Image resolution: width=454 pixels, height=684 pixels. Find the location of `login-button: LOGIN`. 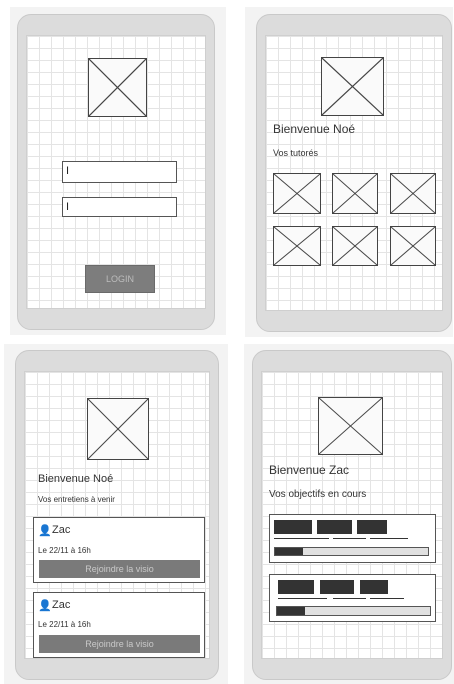

login-button: LOGIN is located at coordinates (120, 279).